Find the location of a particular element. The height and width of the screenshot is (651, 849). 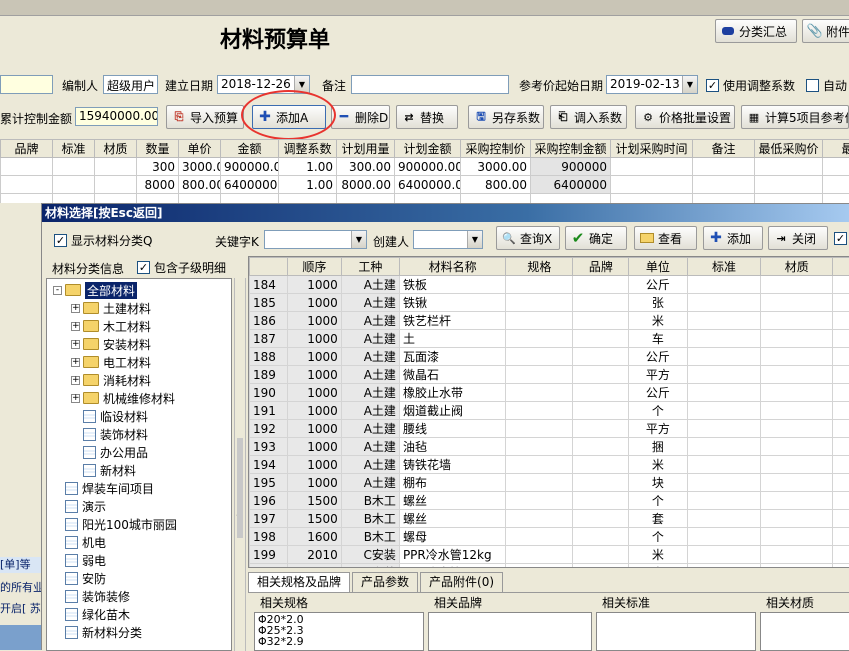

tab-1: 产品参数 is located at coordinates (385, 582).